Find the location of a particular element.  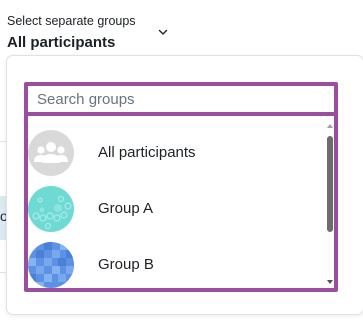

list-item-group-b: Group B is located at coordinates (177, 260).